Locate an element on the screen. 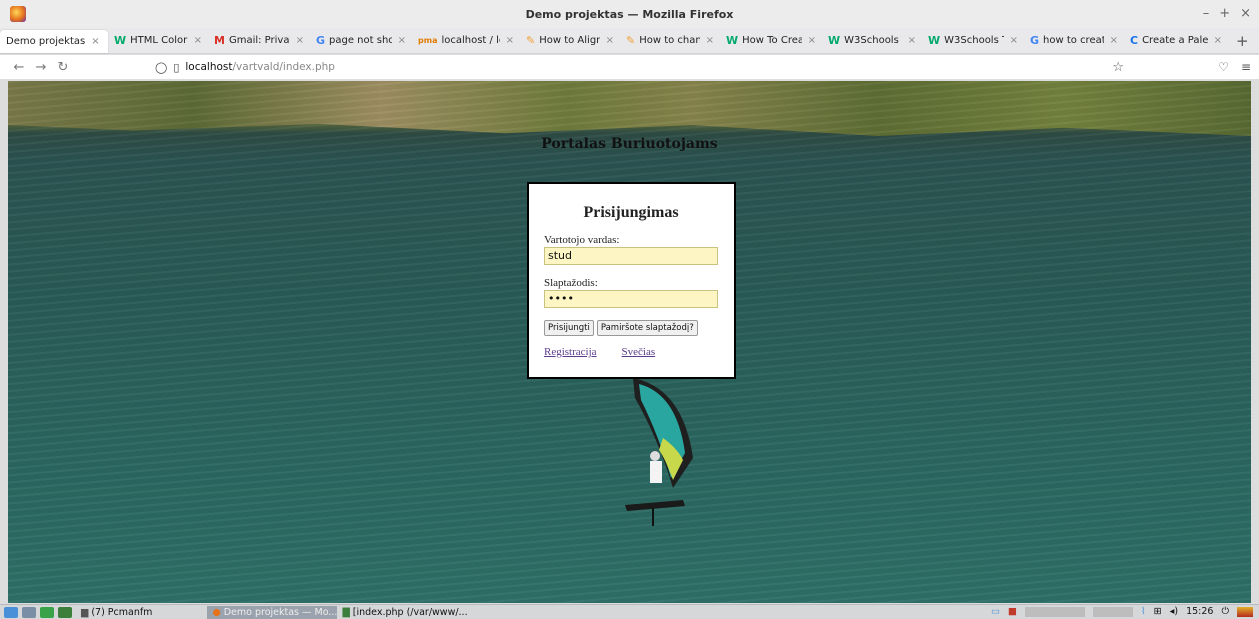 This screenshot has width=1259, height=619. tab-demo-projektas: Demo projektas × is located at coordinates (54, 41).